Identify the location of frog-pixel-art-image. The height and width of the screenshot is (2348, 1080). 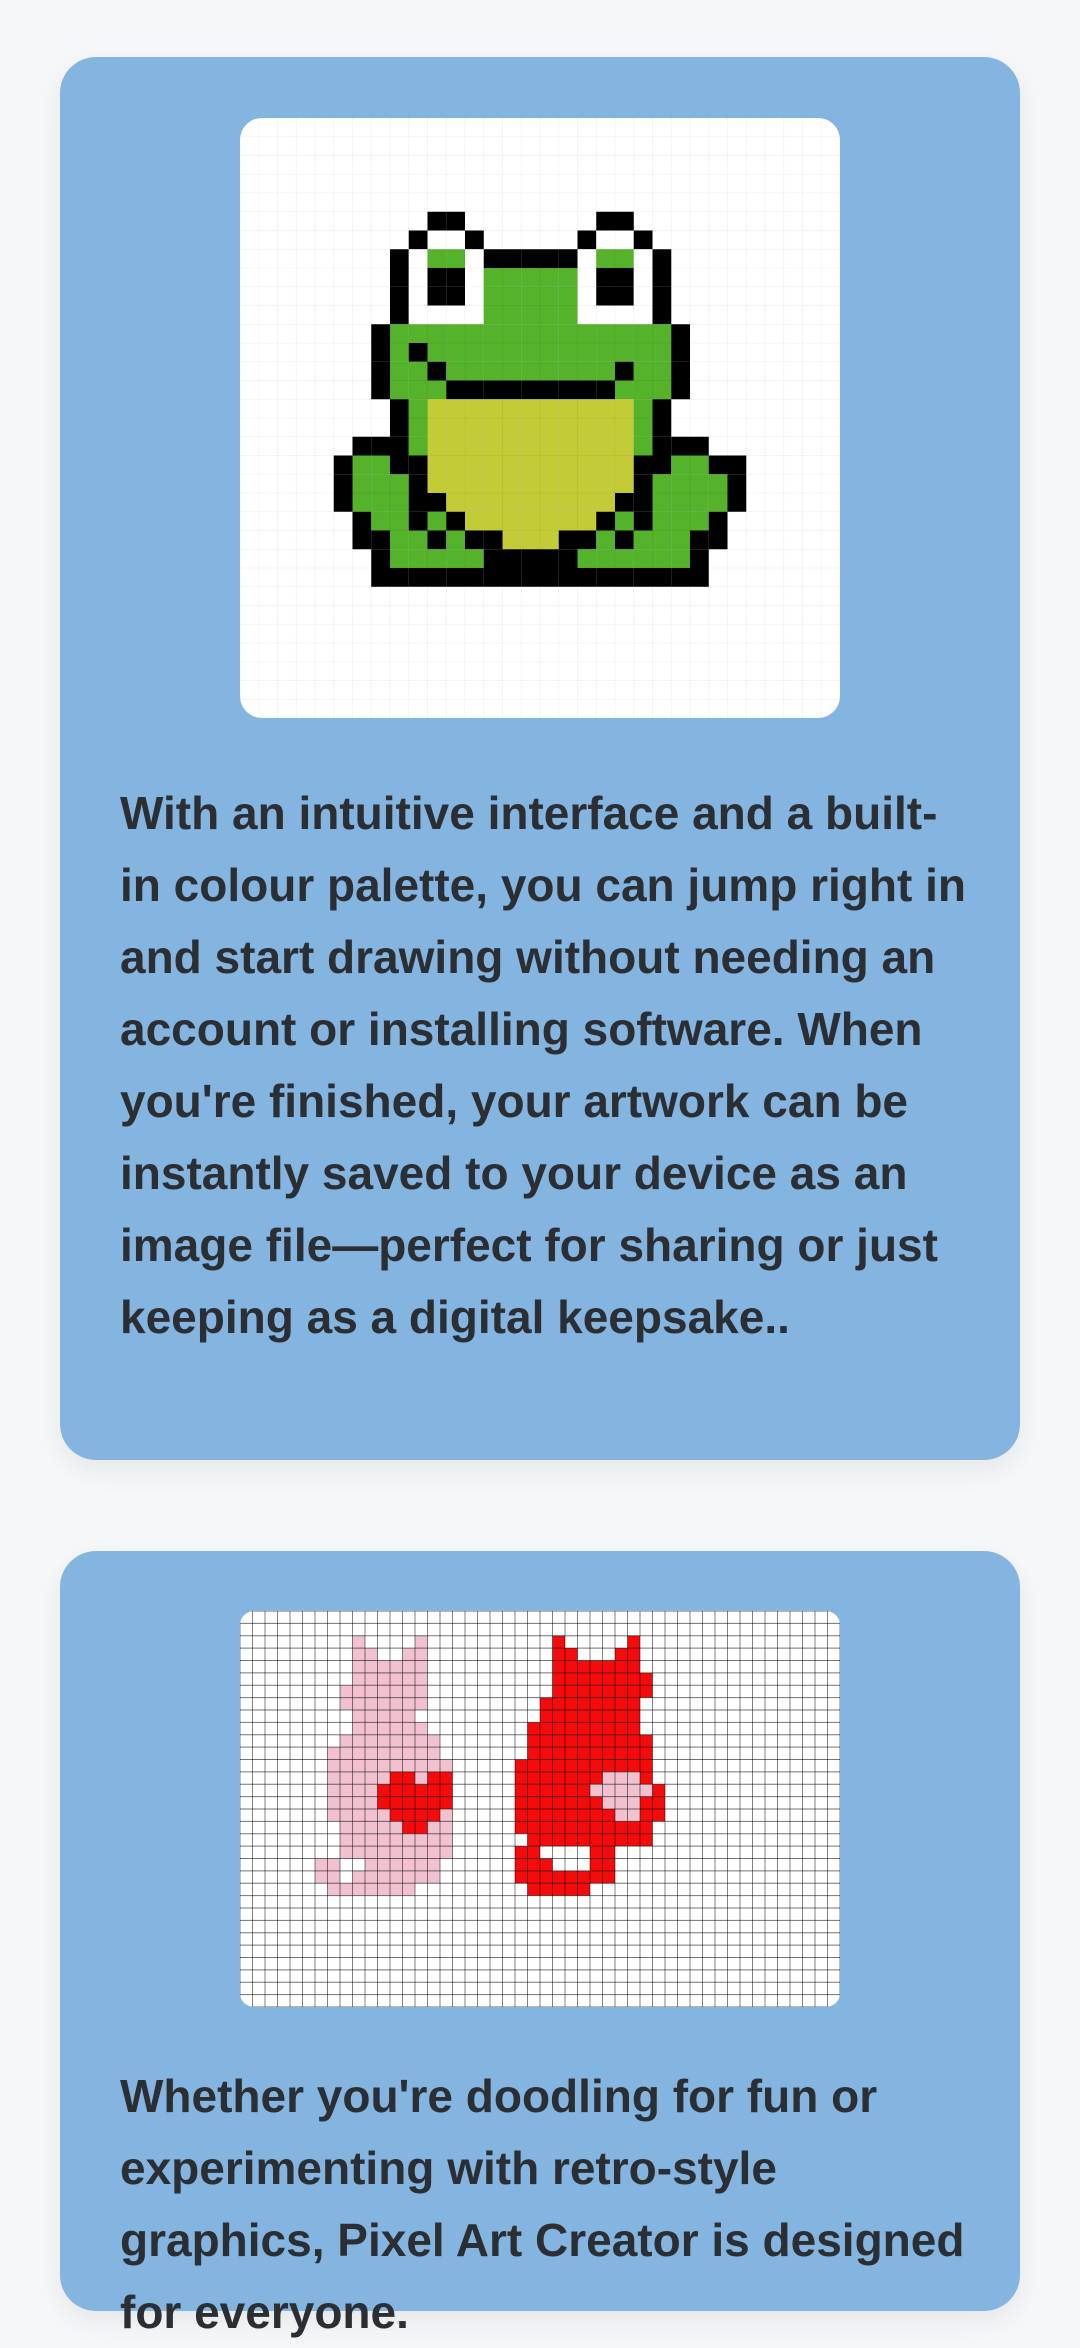
(540, 418).